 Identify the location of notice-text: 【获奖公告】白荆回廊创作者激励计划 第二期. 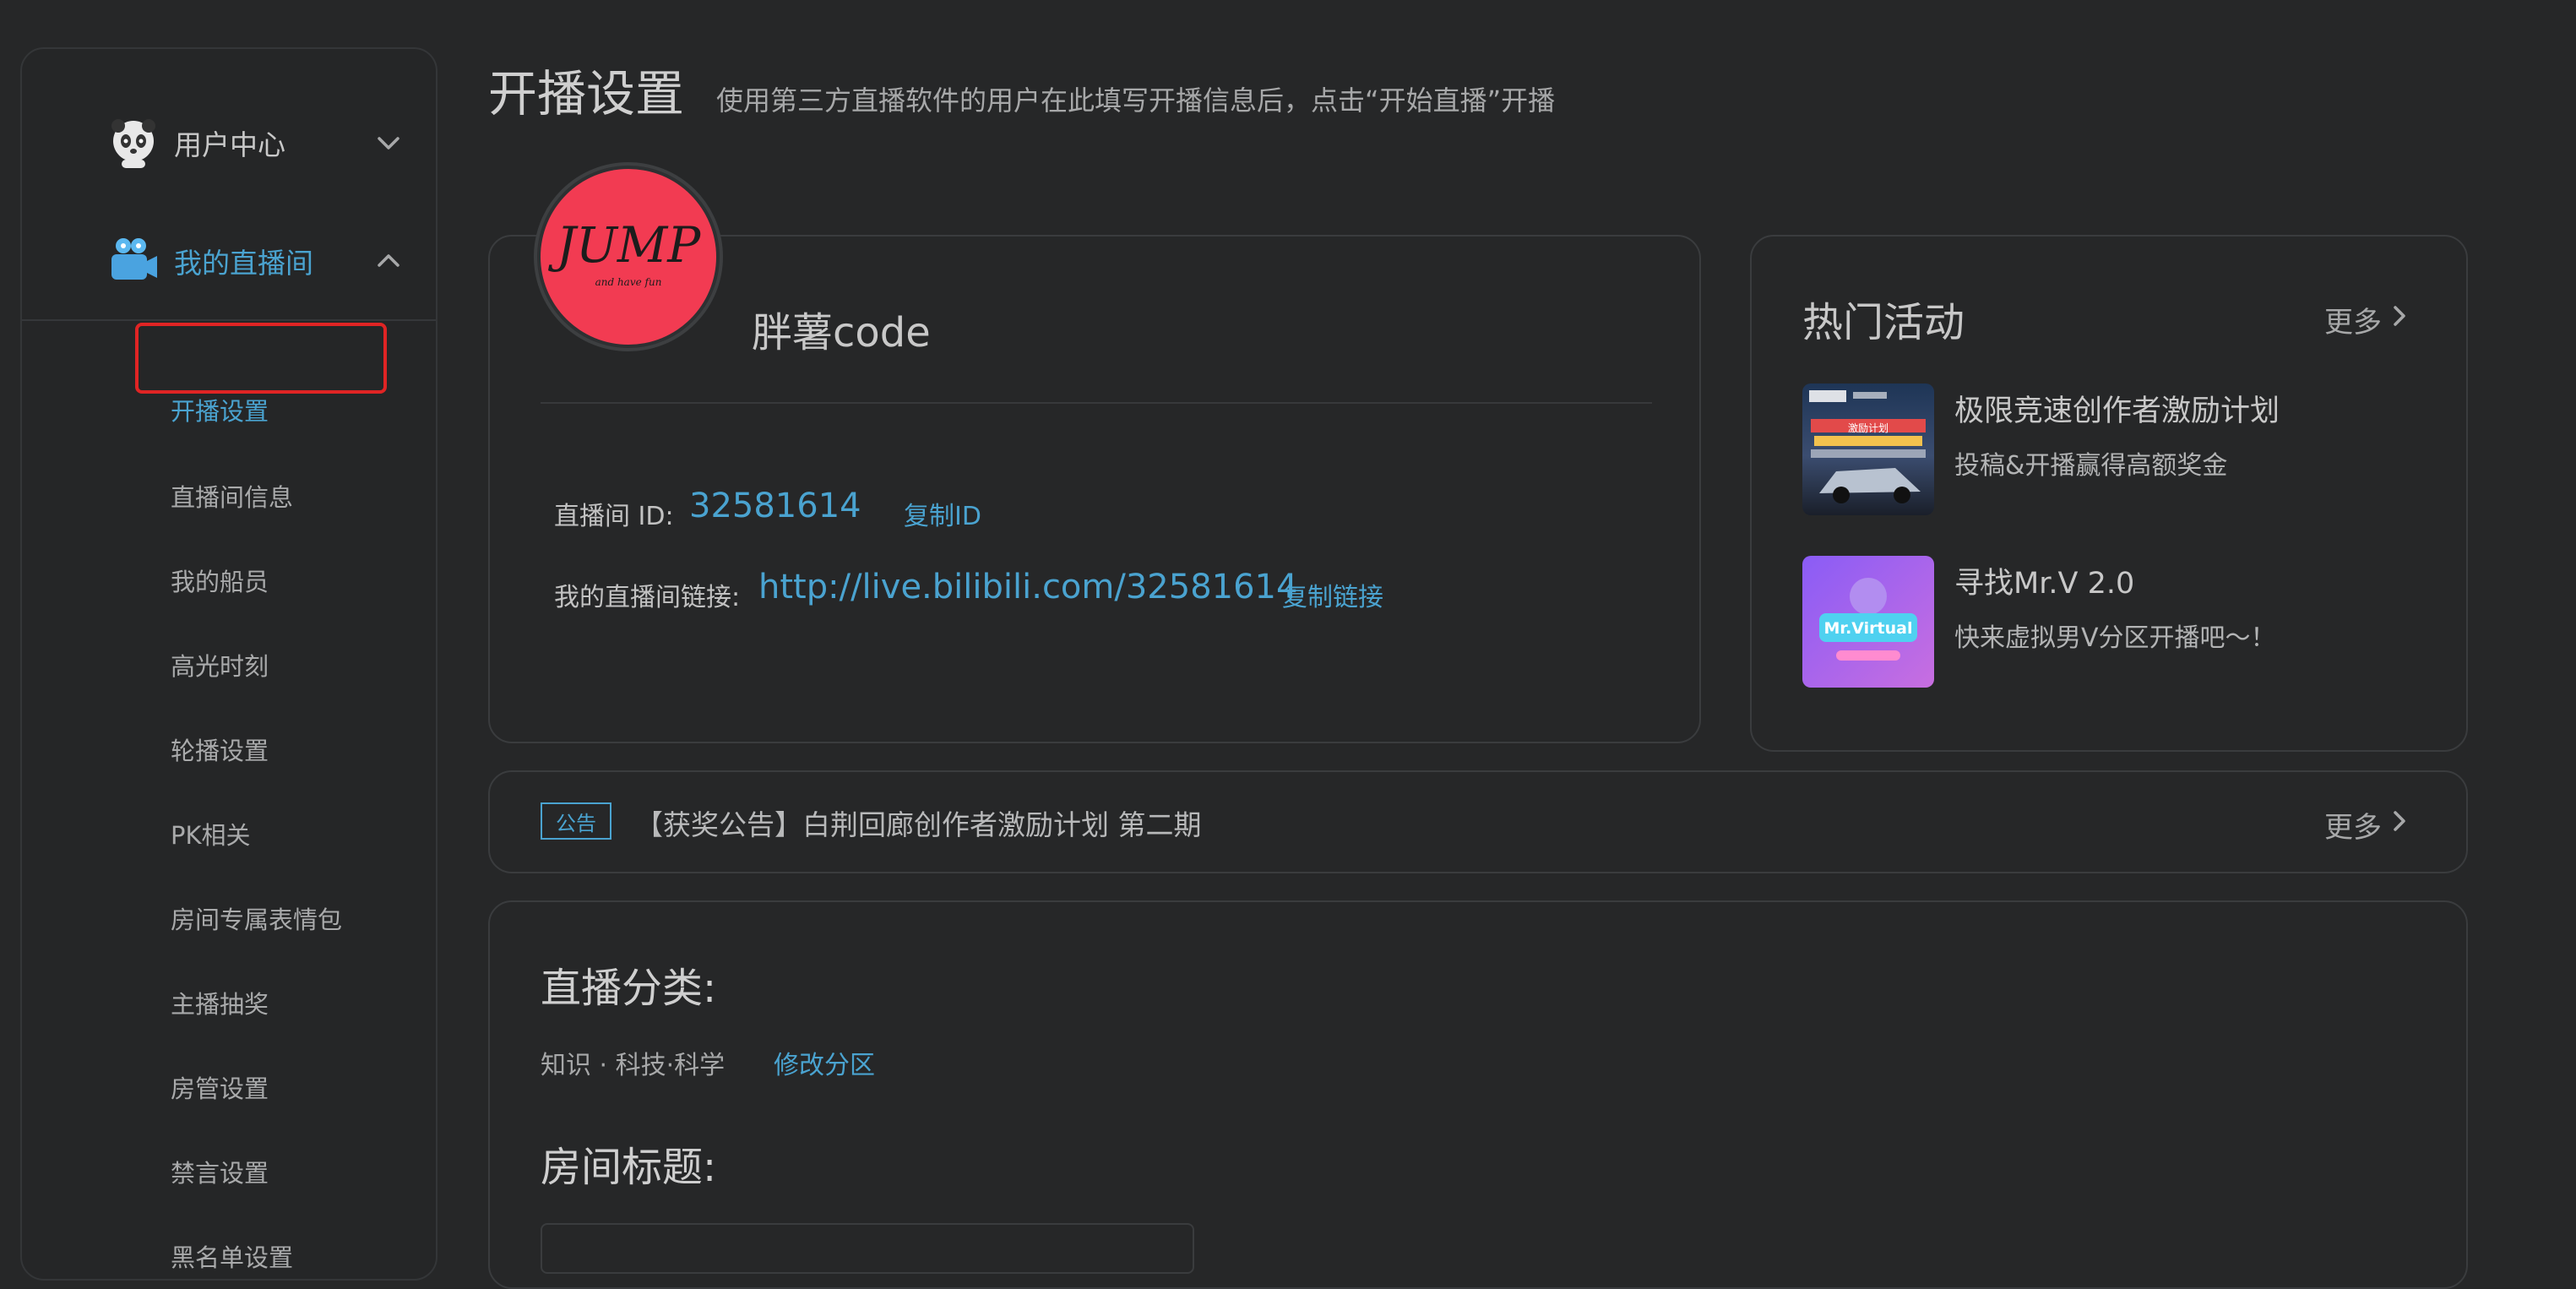
(918, 822).